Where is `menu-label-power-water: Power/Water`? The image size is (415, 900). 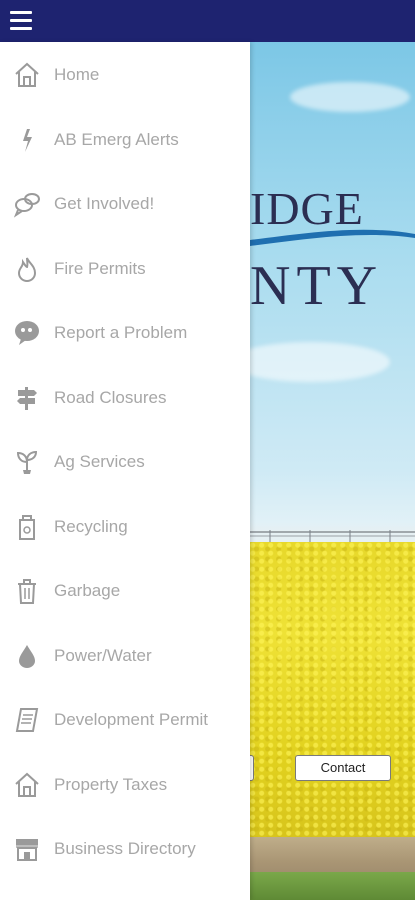 menu-label-power-water: Power/Water is located at coordinates (103, 655).